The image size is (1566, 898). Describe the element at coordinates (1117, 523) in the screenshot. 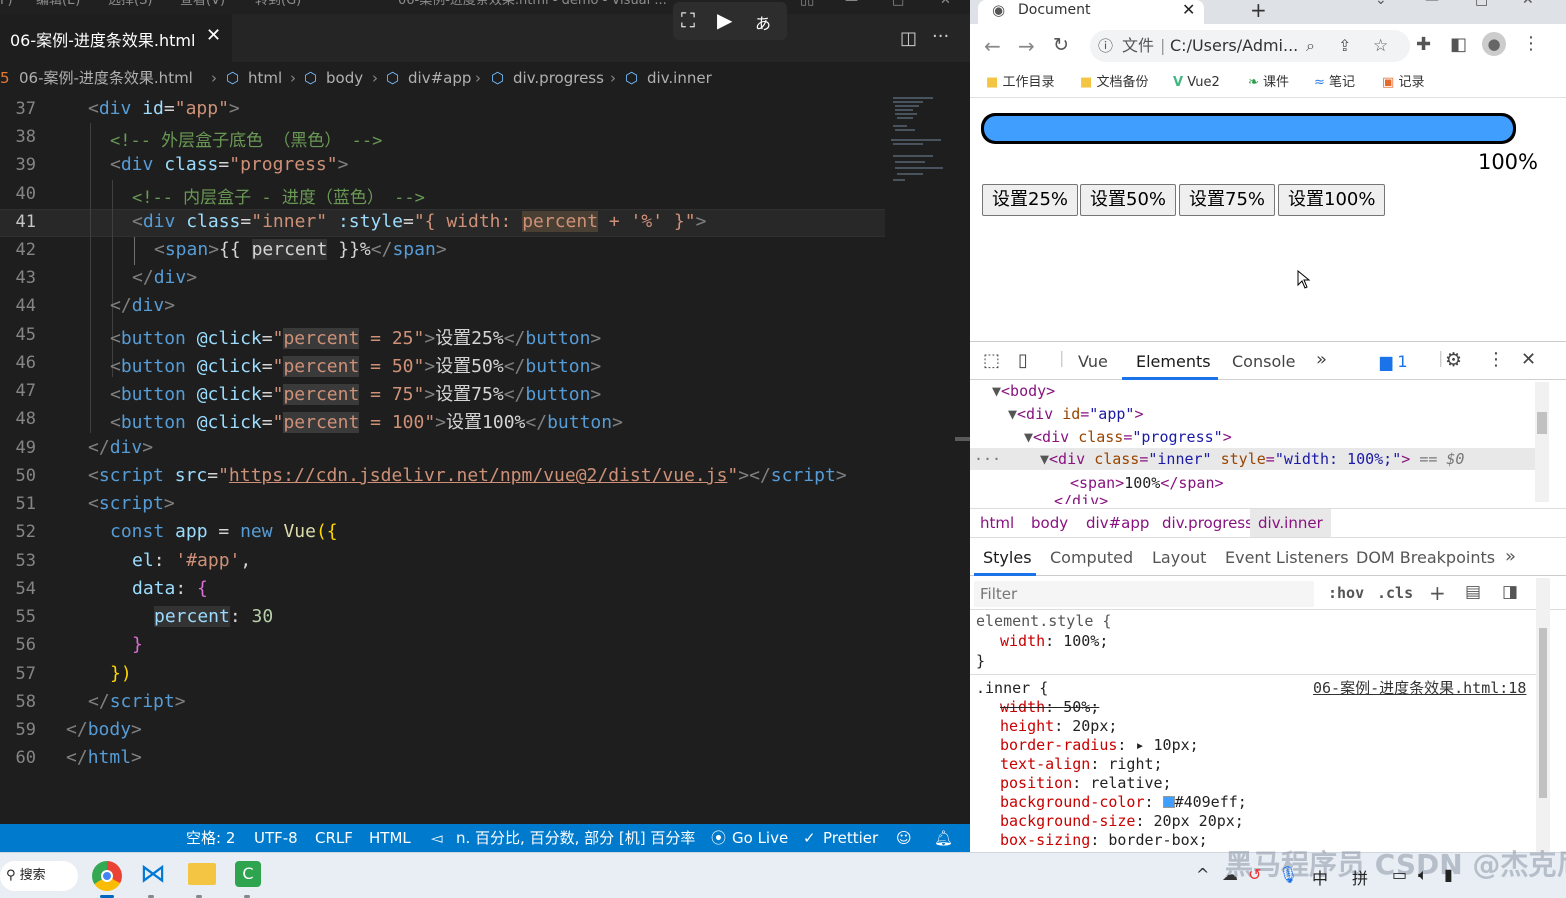

I see `crumb-app: div#app` at that location.